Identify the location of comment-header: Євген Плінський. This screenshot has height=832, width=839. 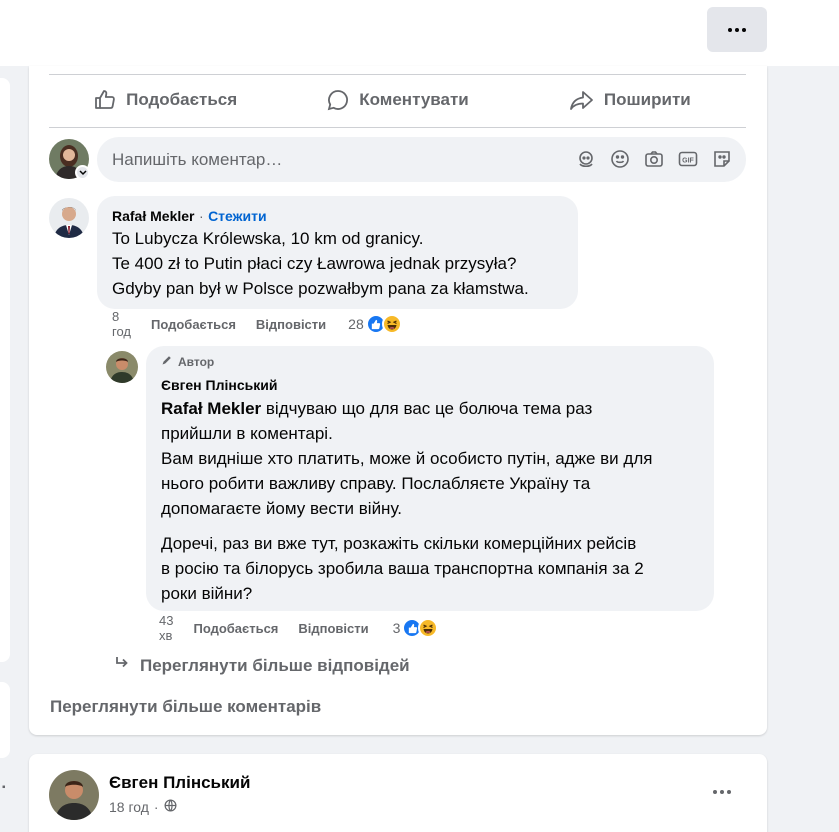
(219, 386).